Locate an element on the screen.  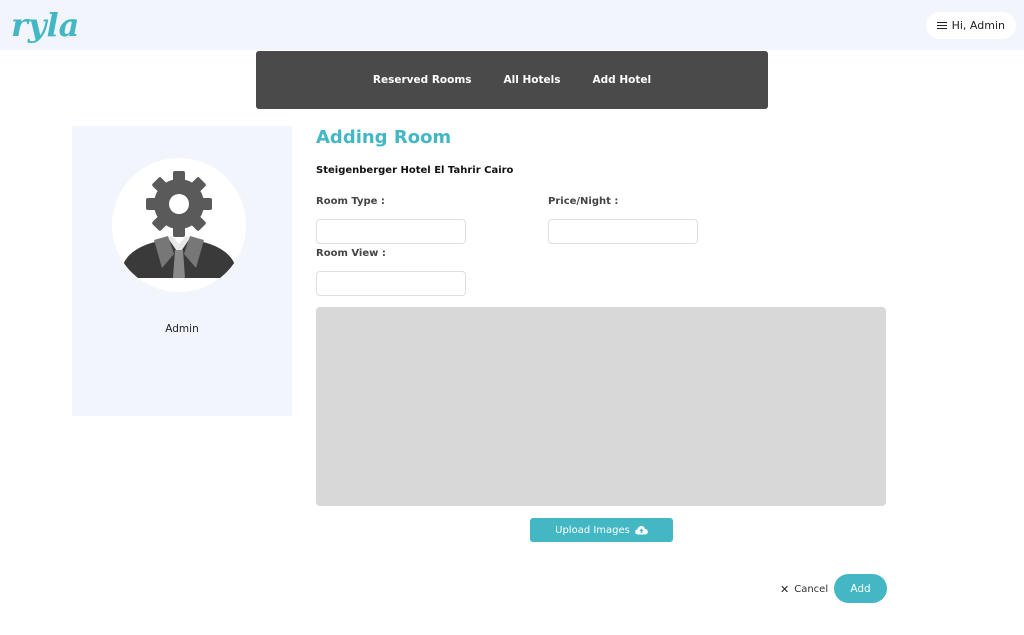
room-view-input is located at coordinates (391, 283).